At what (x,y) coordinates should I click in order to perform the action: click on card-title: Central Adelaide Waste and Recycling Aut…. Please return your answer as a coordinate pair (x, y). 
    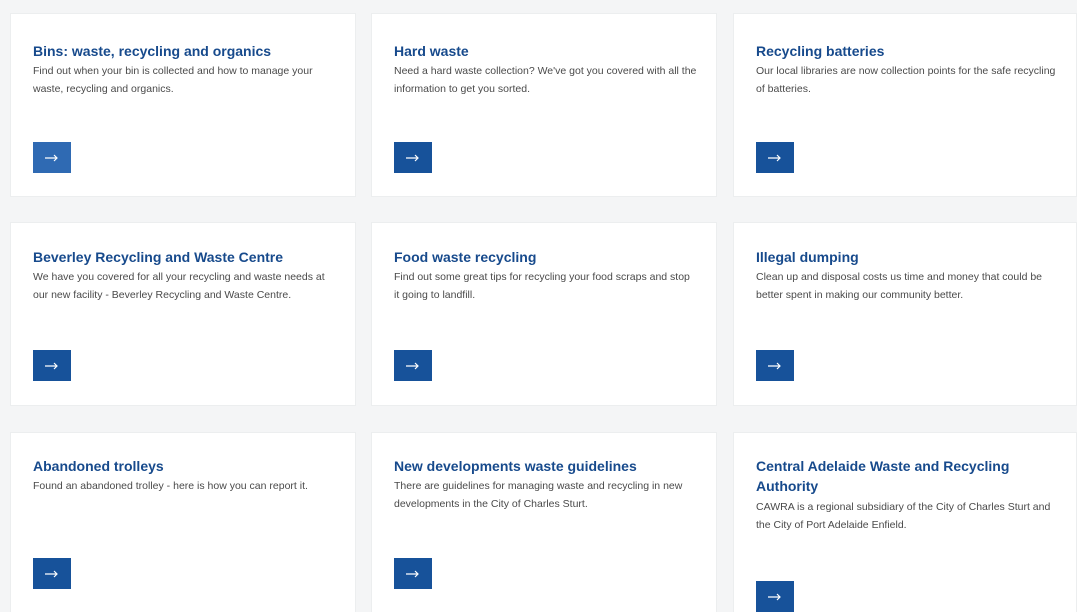
    Looking at the image, I should click on (907, 476).